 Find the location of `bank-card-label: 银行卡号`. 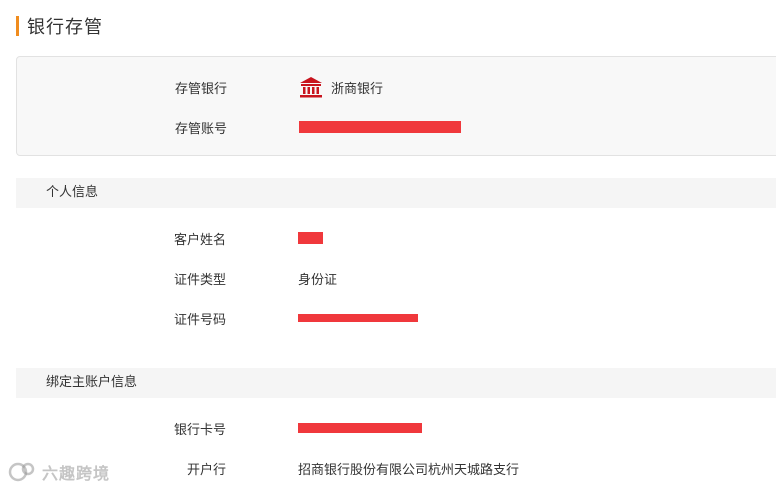

bank-card-label: 银行卡号 is located at coordinates (199, 430).